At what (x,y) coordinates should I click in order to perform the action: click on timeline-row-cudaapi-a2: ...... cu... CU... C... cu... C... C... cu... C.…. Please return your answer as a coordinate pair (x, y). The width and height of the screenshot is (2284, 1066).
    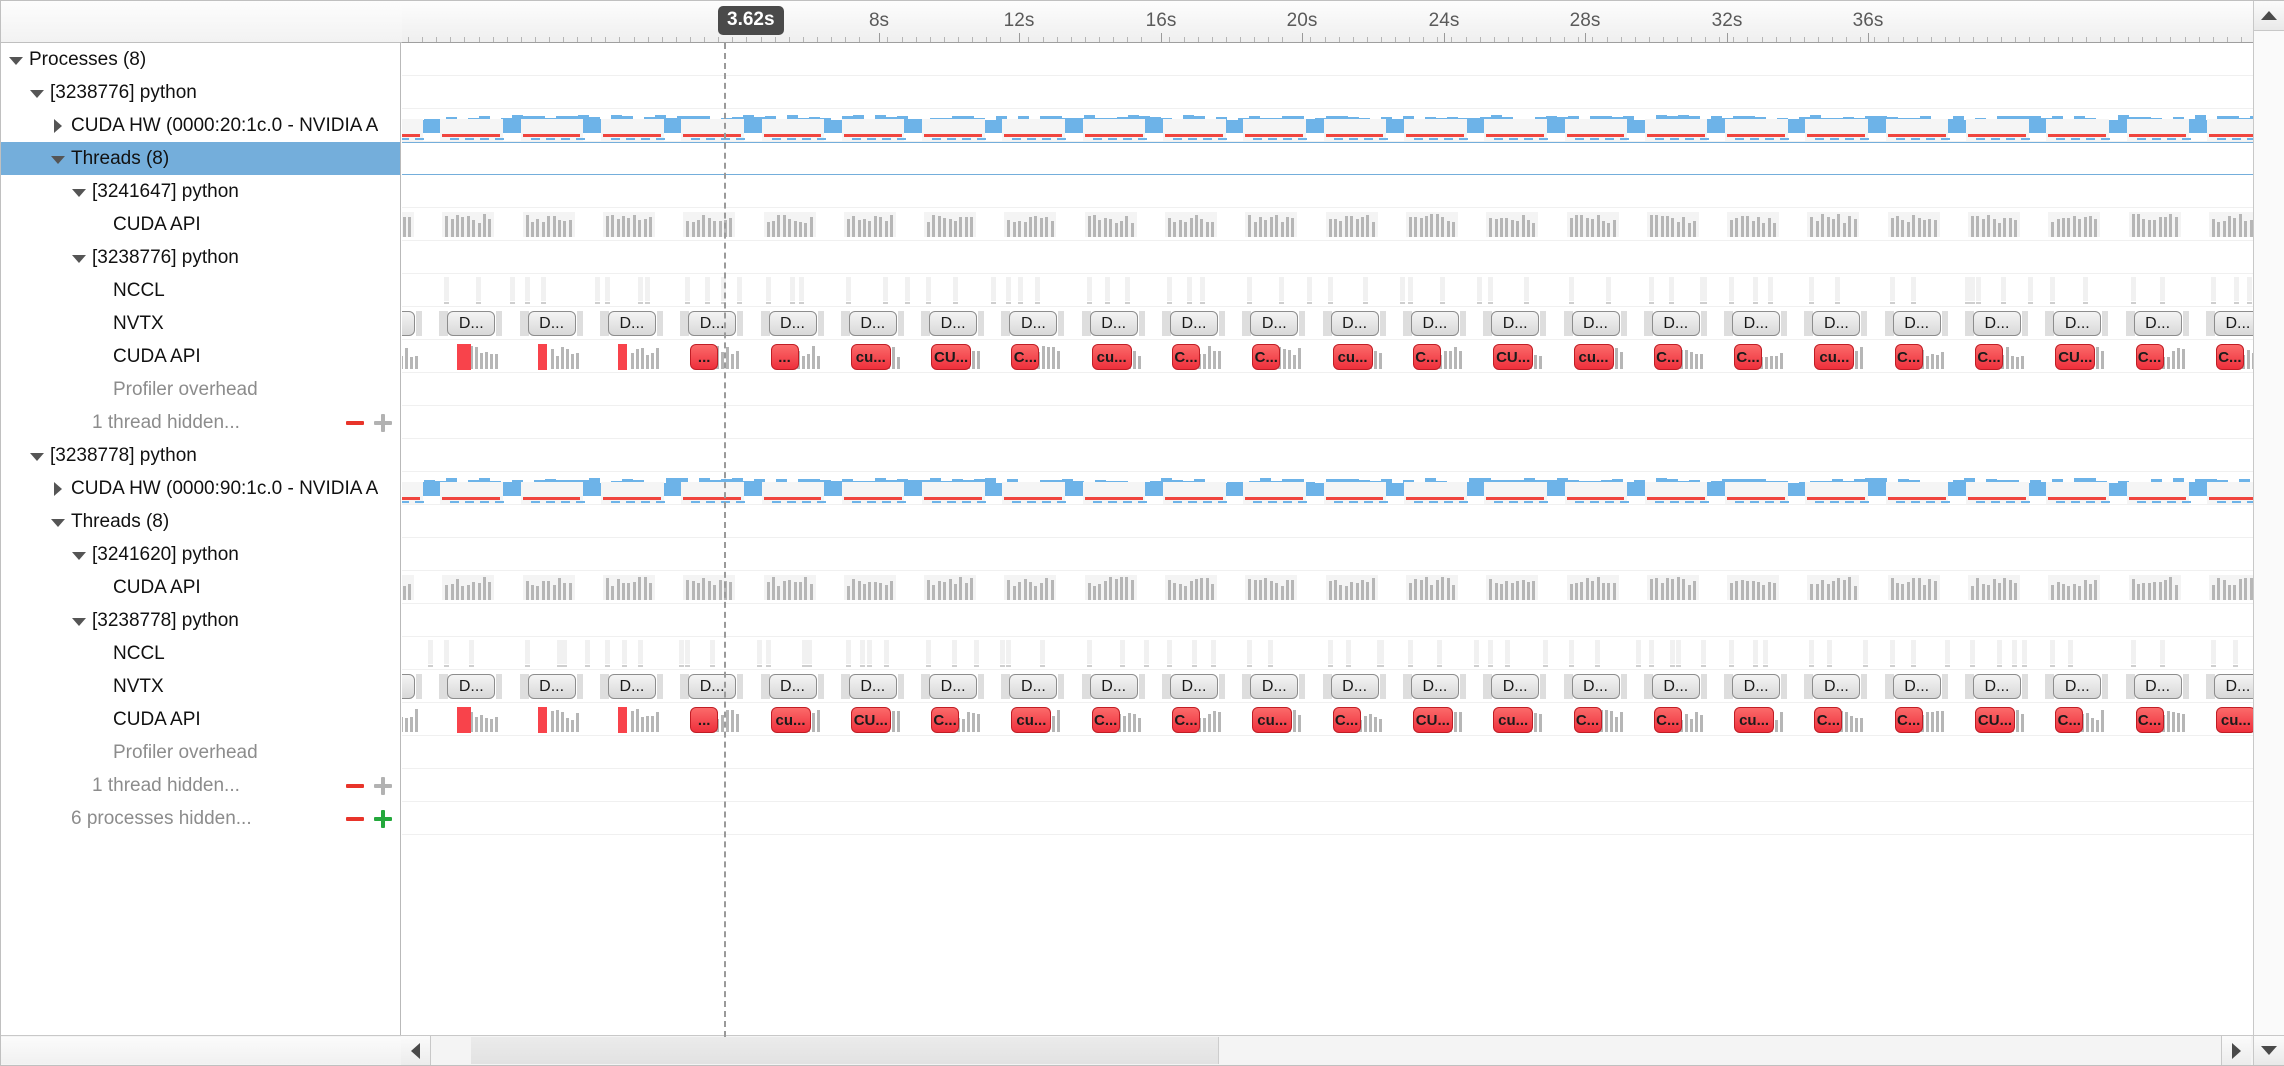
    Looking at the image, I should click on (1327, 356).